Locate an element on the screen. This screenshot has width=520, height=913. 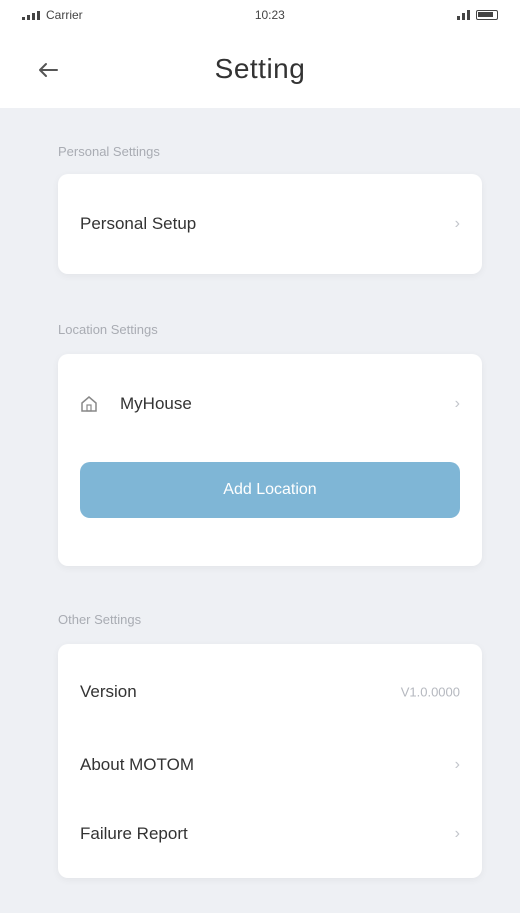
personal-settings-label: Personal Settings is located at coordinates (109, 151).